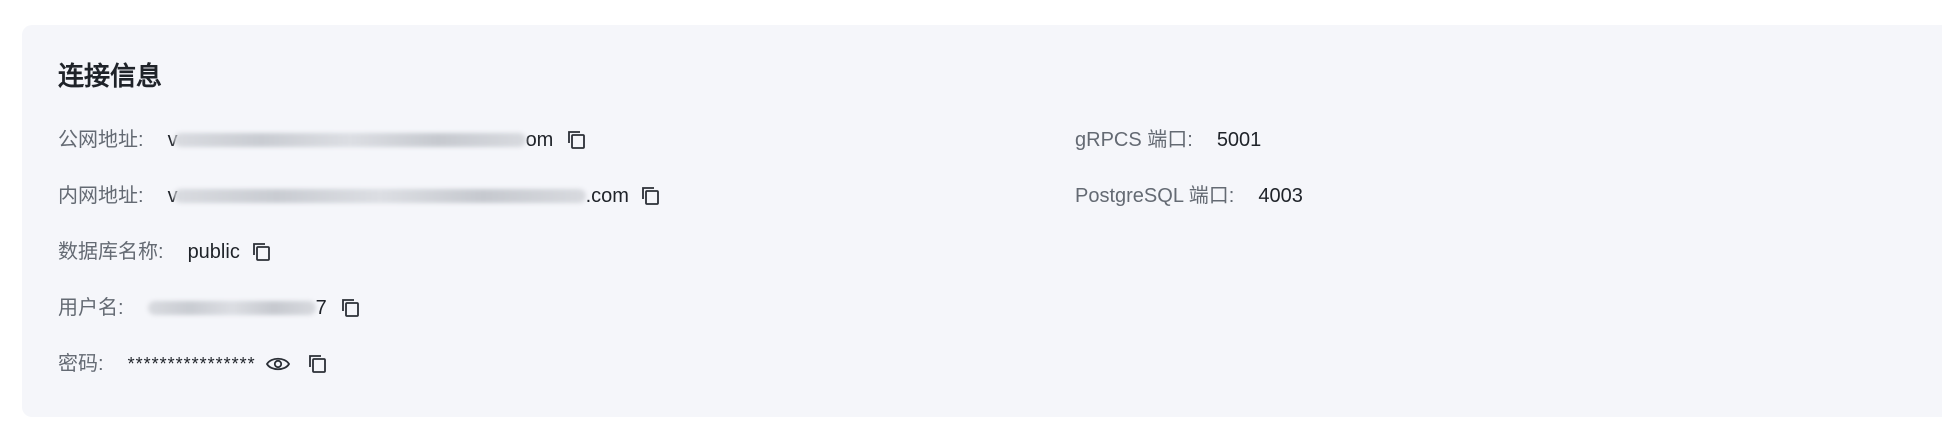 The width and height of the screenshot is (1942, 434). What do you see at coordinates (110, 76) in the screenshot?
I see `section-title: 连接信息` at bounding box center [110, 76].